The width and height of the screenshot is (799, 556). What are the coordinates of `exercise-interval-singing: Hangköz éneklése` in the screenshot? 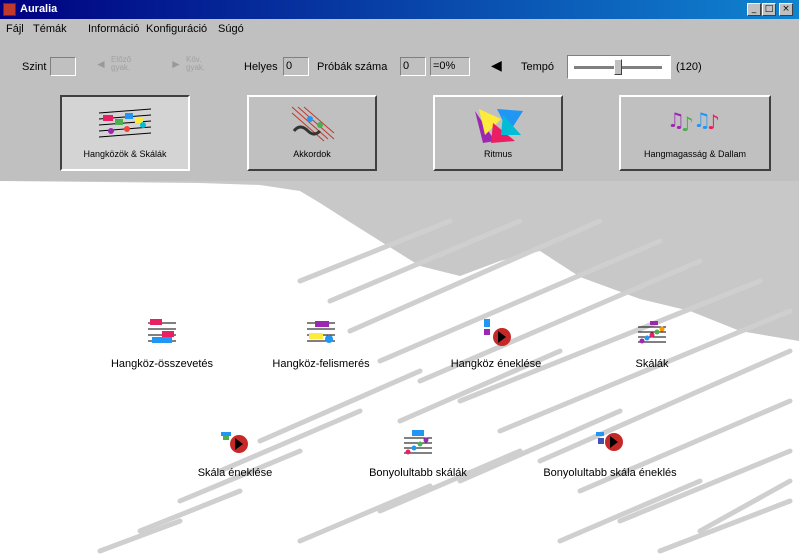 It's located at (496, 343).